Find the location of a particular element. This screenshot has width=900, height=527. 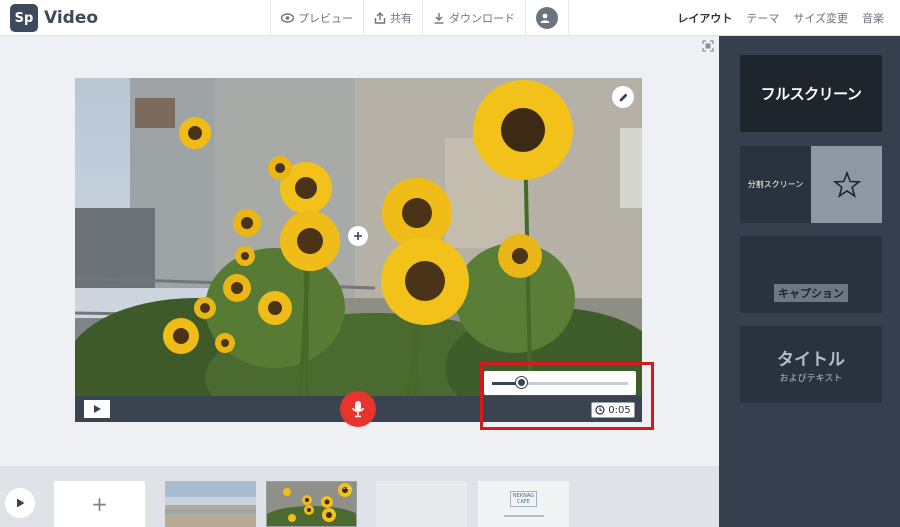

logo-badge: Sp is located at coordinates (24, 18).